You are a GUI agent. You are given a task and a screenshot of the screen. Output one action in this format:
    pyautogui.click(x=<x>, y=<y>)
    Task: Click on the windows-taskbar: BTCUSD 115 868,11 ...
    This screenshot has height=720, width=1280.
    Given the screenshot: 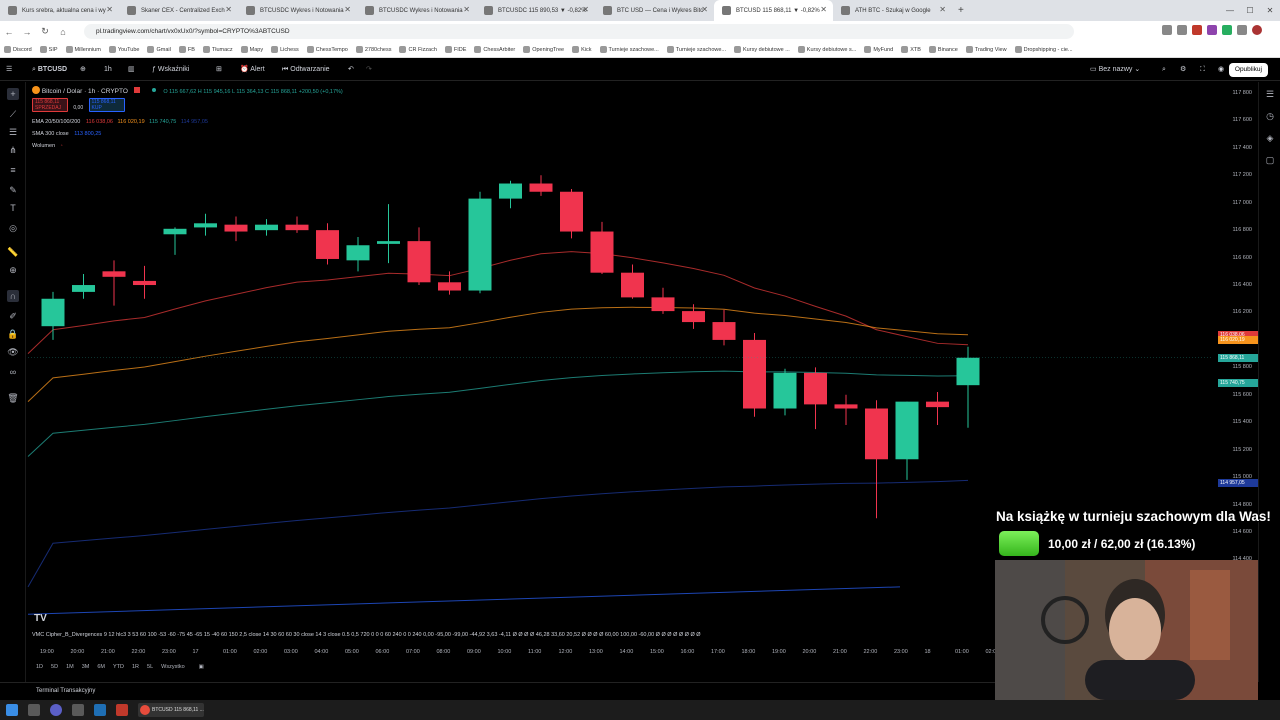 What is the action you would take?
    pyautogui.click(x=640, y=710)
    